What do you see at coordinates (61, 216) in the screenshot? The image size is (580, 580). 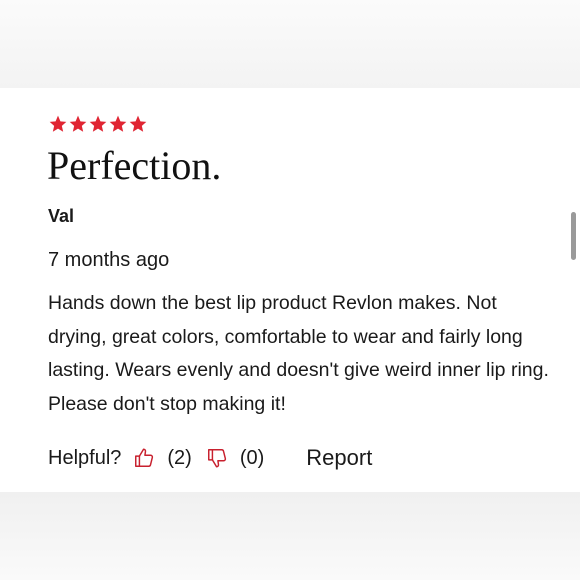 I see `review-author: Val` at bounding box center [61, 216].